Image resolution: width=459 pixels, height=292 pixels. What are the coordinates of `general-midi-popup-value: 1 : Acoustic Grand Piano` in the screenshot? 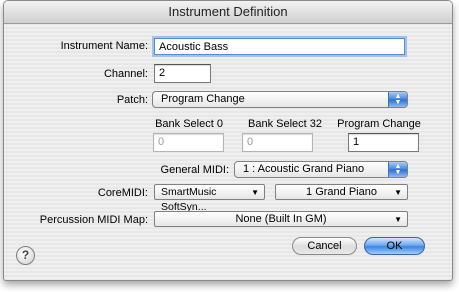 It's located at (304, 169).